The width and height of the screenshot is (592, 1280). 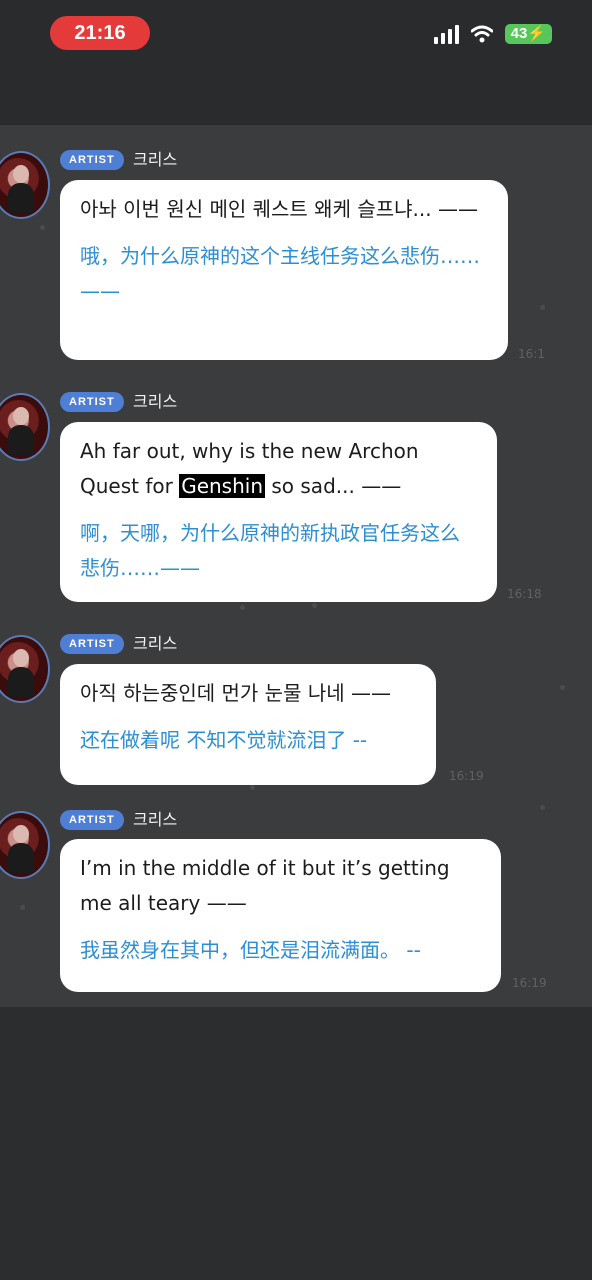 What do you see at coordinates (481, 34) in the screenshot?
I see `wifi-icon` at bounding box center [481, 34].